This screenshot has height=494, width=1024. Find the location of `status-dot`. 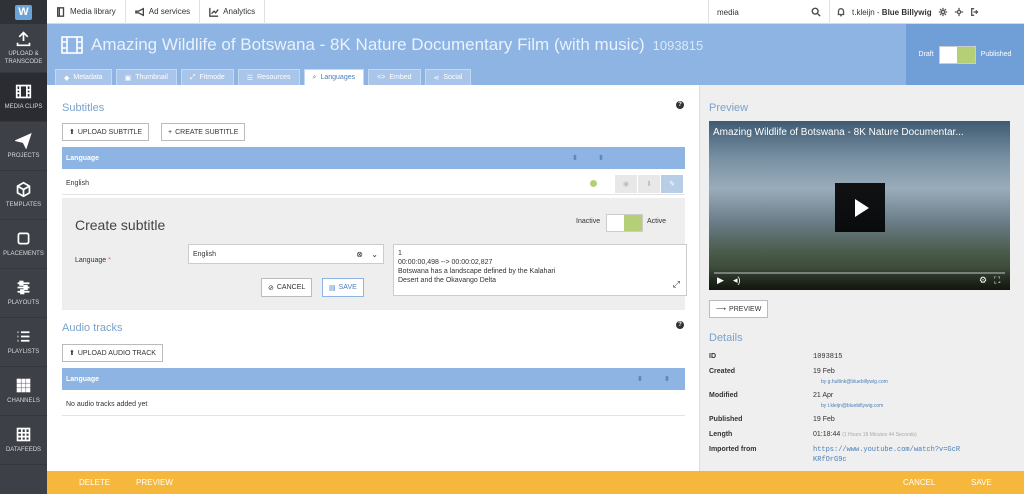

status-dot is located at coordinates (593, 183).